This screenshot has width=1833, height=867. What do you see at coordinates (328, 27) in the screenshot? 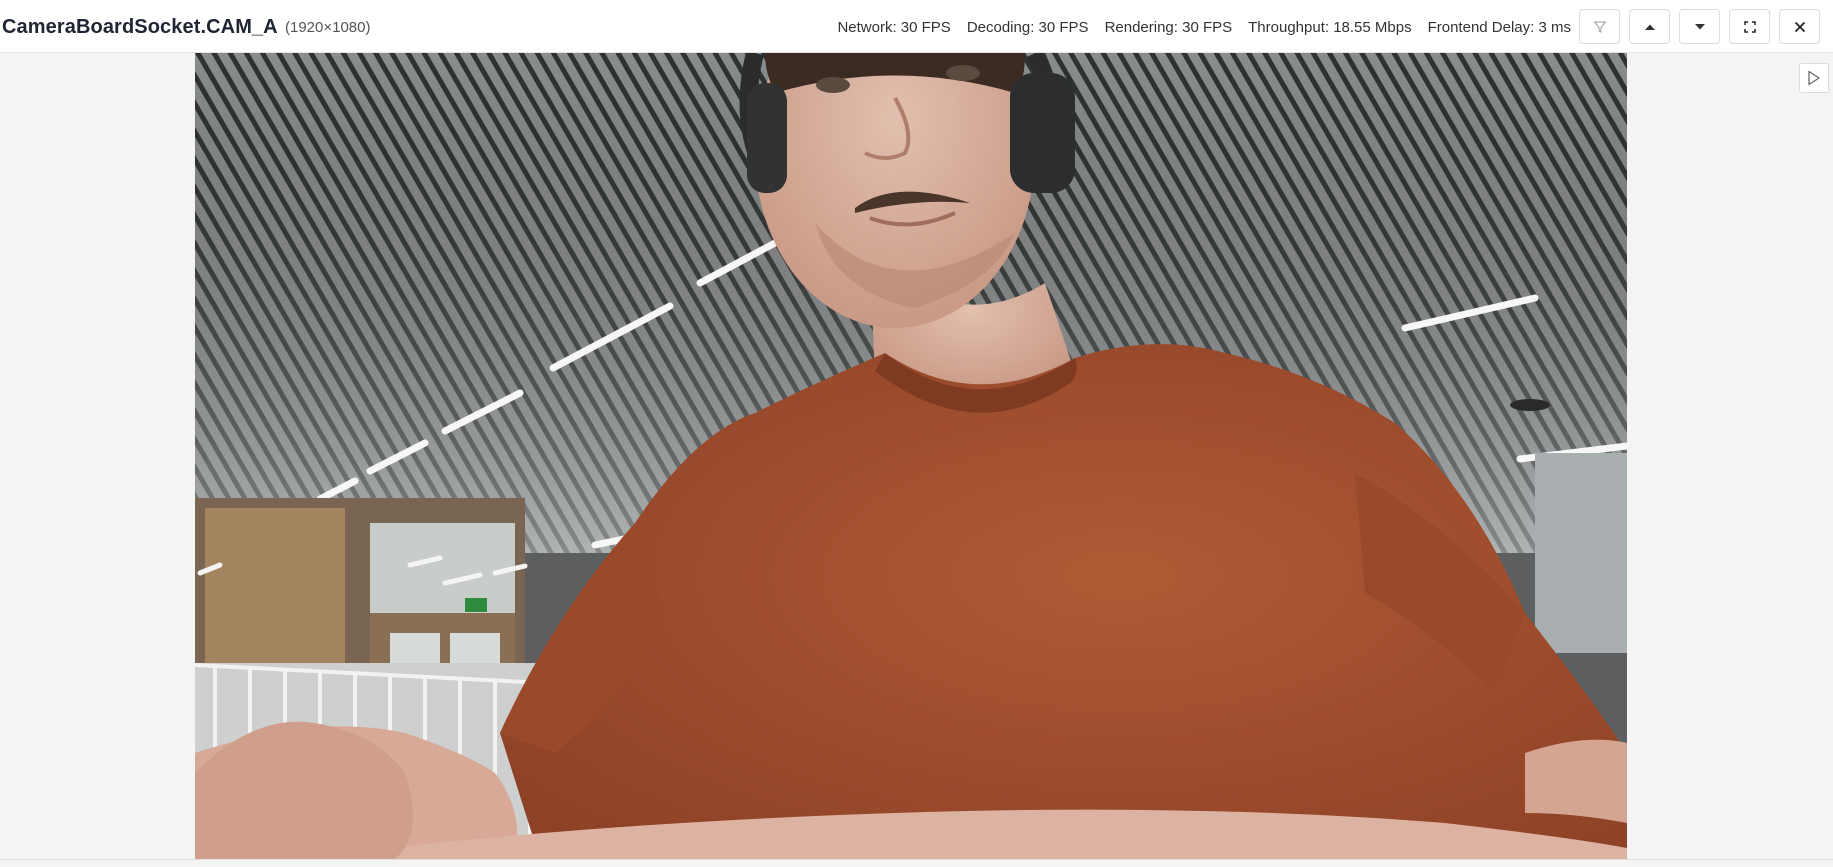
I see `stream-resolution: (1920×1080)` at bounding box center [328, 27].